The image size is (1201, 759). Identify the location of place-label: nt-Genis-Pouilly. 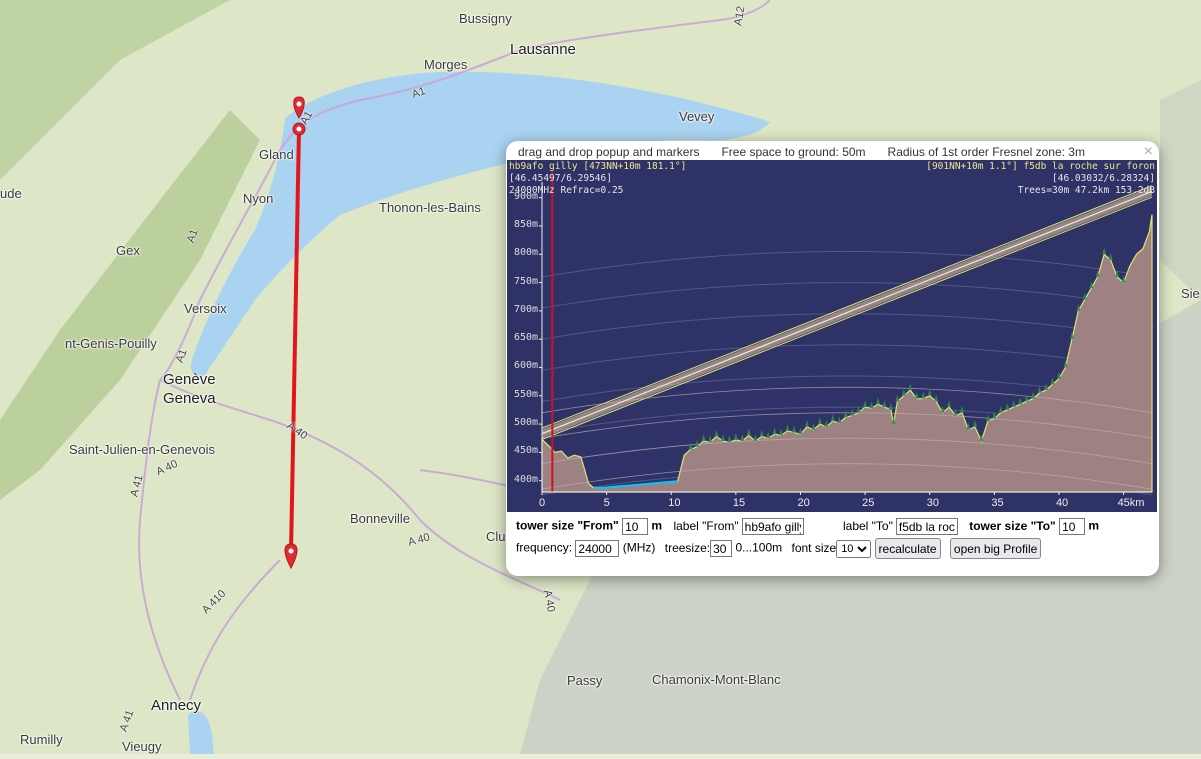
(111, 343).